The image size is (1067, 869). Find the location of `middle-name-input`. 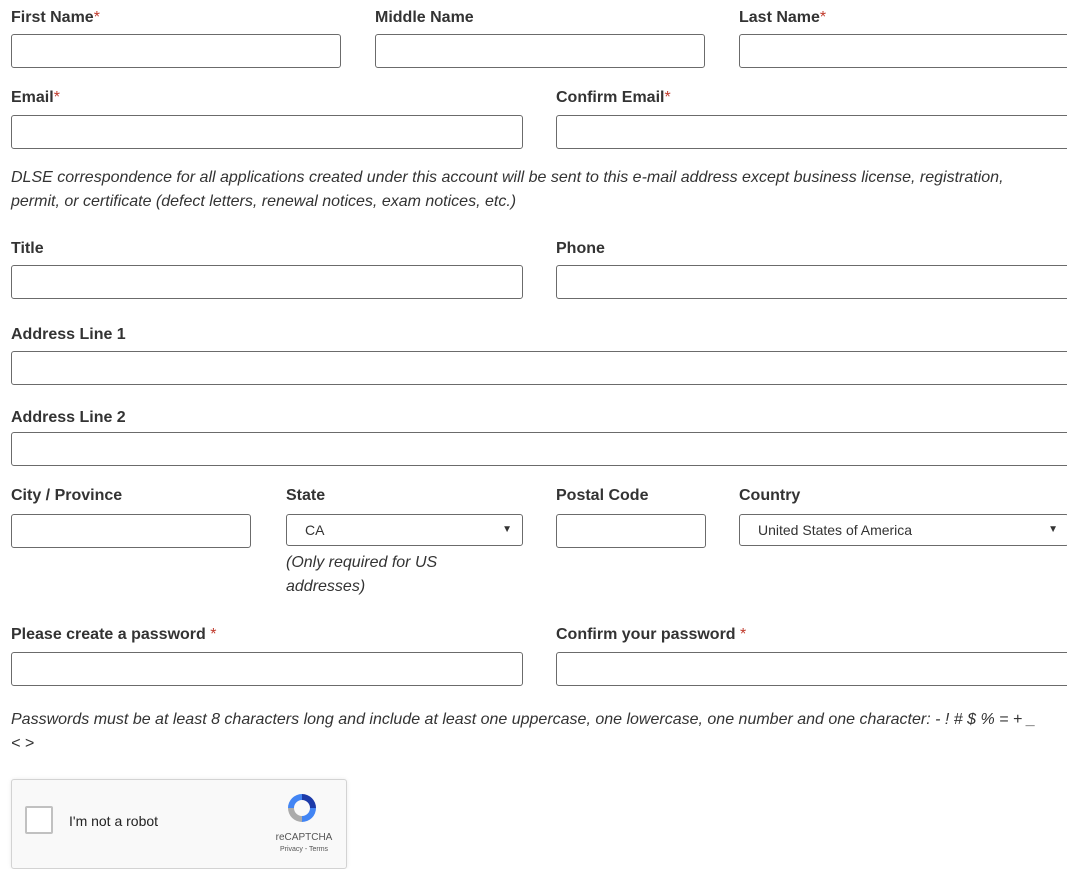

middle-name-input is located at coordinates (540, 51).